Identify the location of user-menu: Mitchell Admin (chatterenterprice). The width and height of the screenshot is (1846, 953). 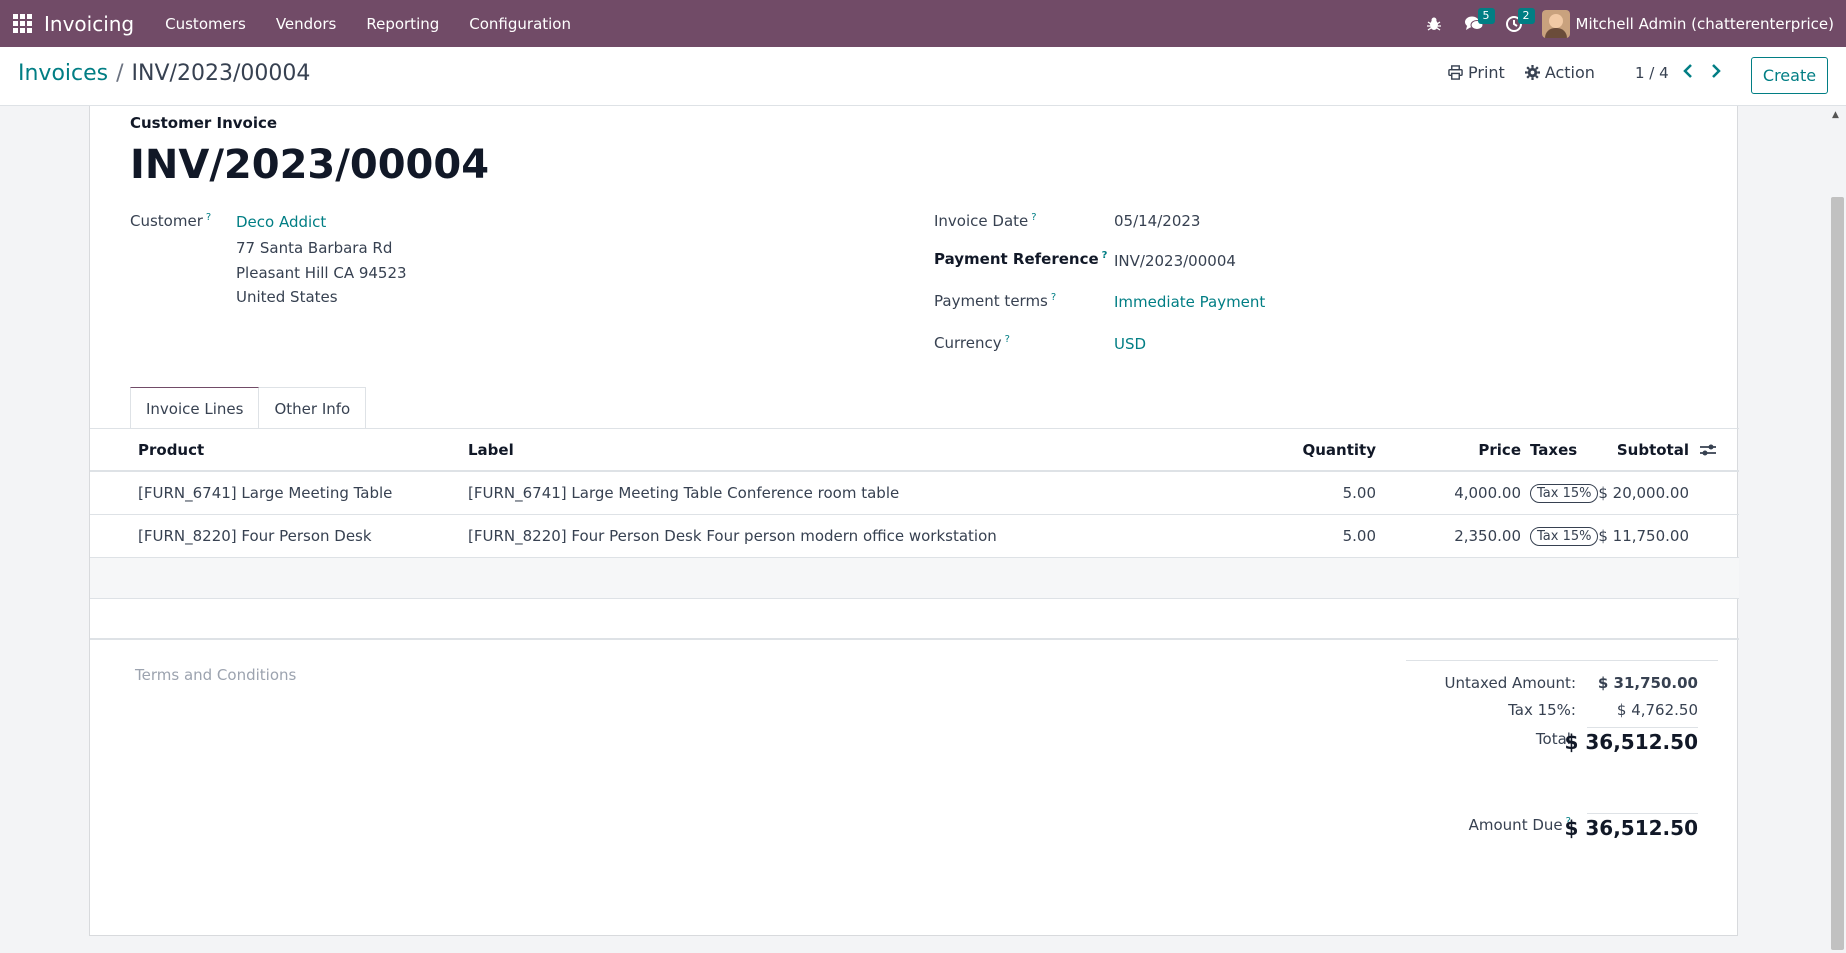
(1690, 23).